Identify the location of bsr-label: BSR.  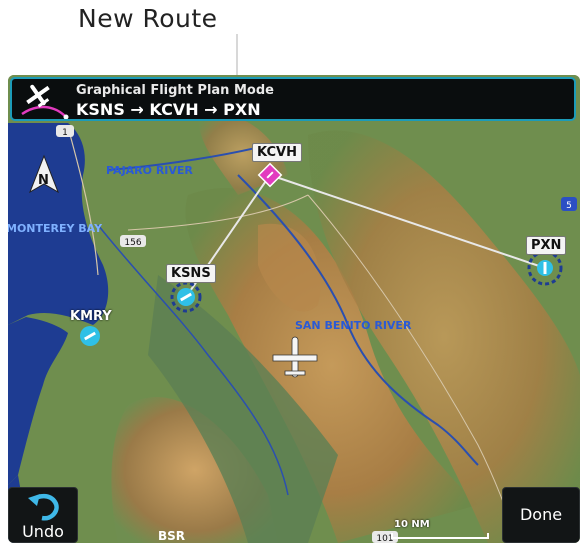
(171, 536).